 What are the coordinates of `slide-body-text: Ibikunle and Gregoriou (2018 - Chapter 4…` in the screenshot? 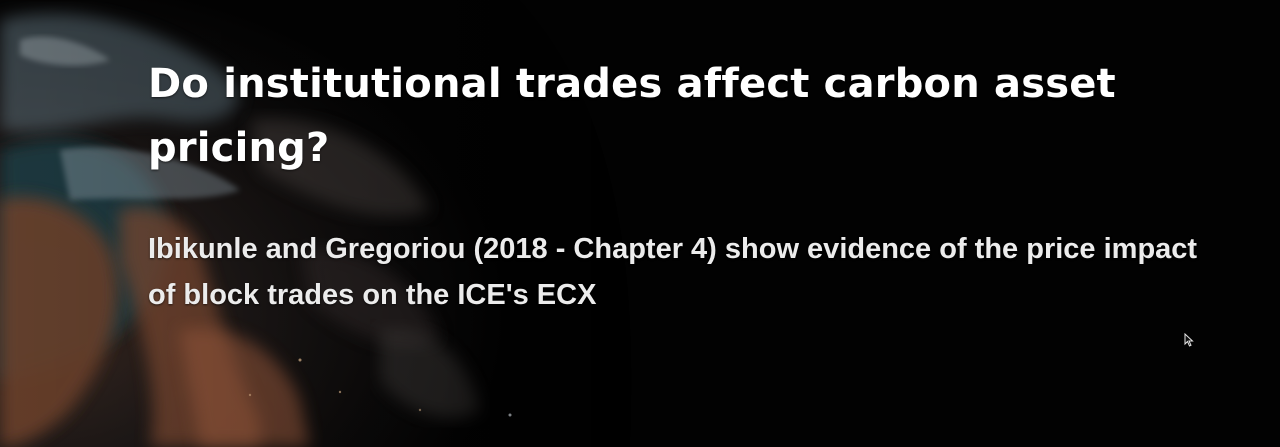 It's located at (673, 272).